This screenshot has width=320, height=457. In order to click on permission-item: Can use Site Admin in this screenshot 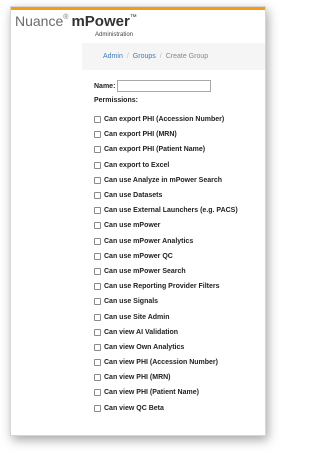, I will do `click(179, 316)`.